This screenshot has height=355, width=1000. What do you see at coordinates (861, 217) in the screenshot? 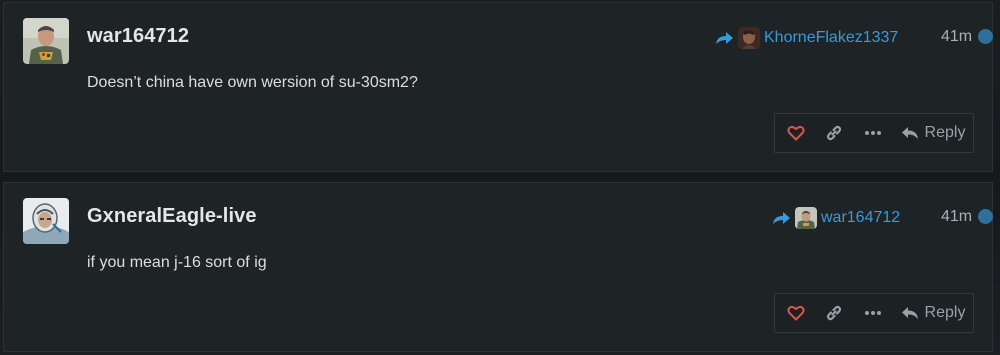
I see `reply-to-username: war164712` at bounding box center [861, 217].